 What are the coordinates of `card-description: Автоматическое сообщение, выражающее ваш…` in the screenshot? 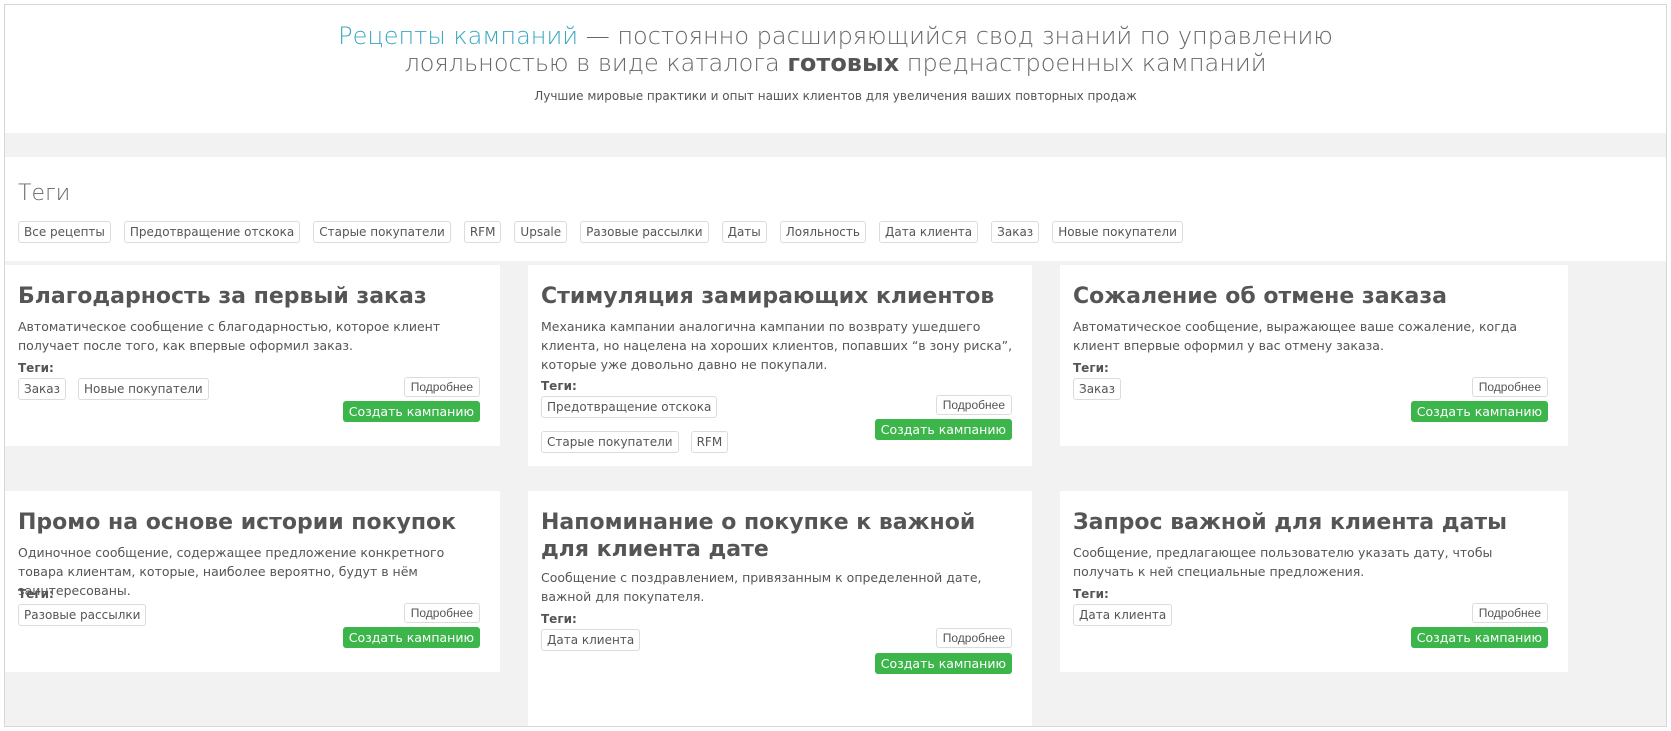 It's located at (1295, 336).